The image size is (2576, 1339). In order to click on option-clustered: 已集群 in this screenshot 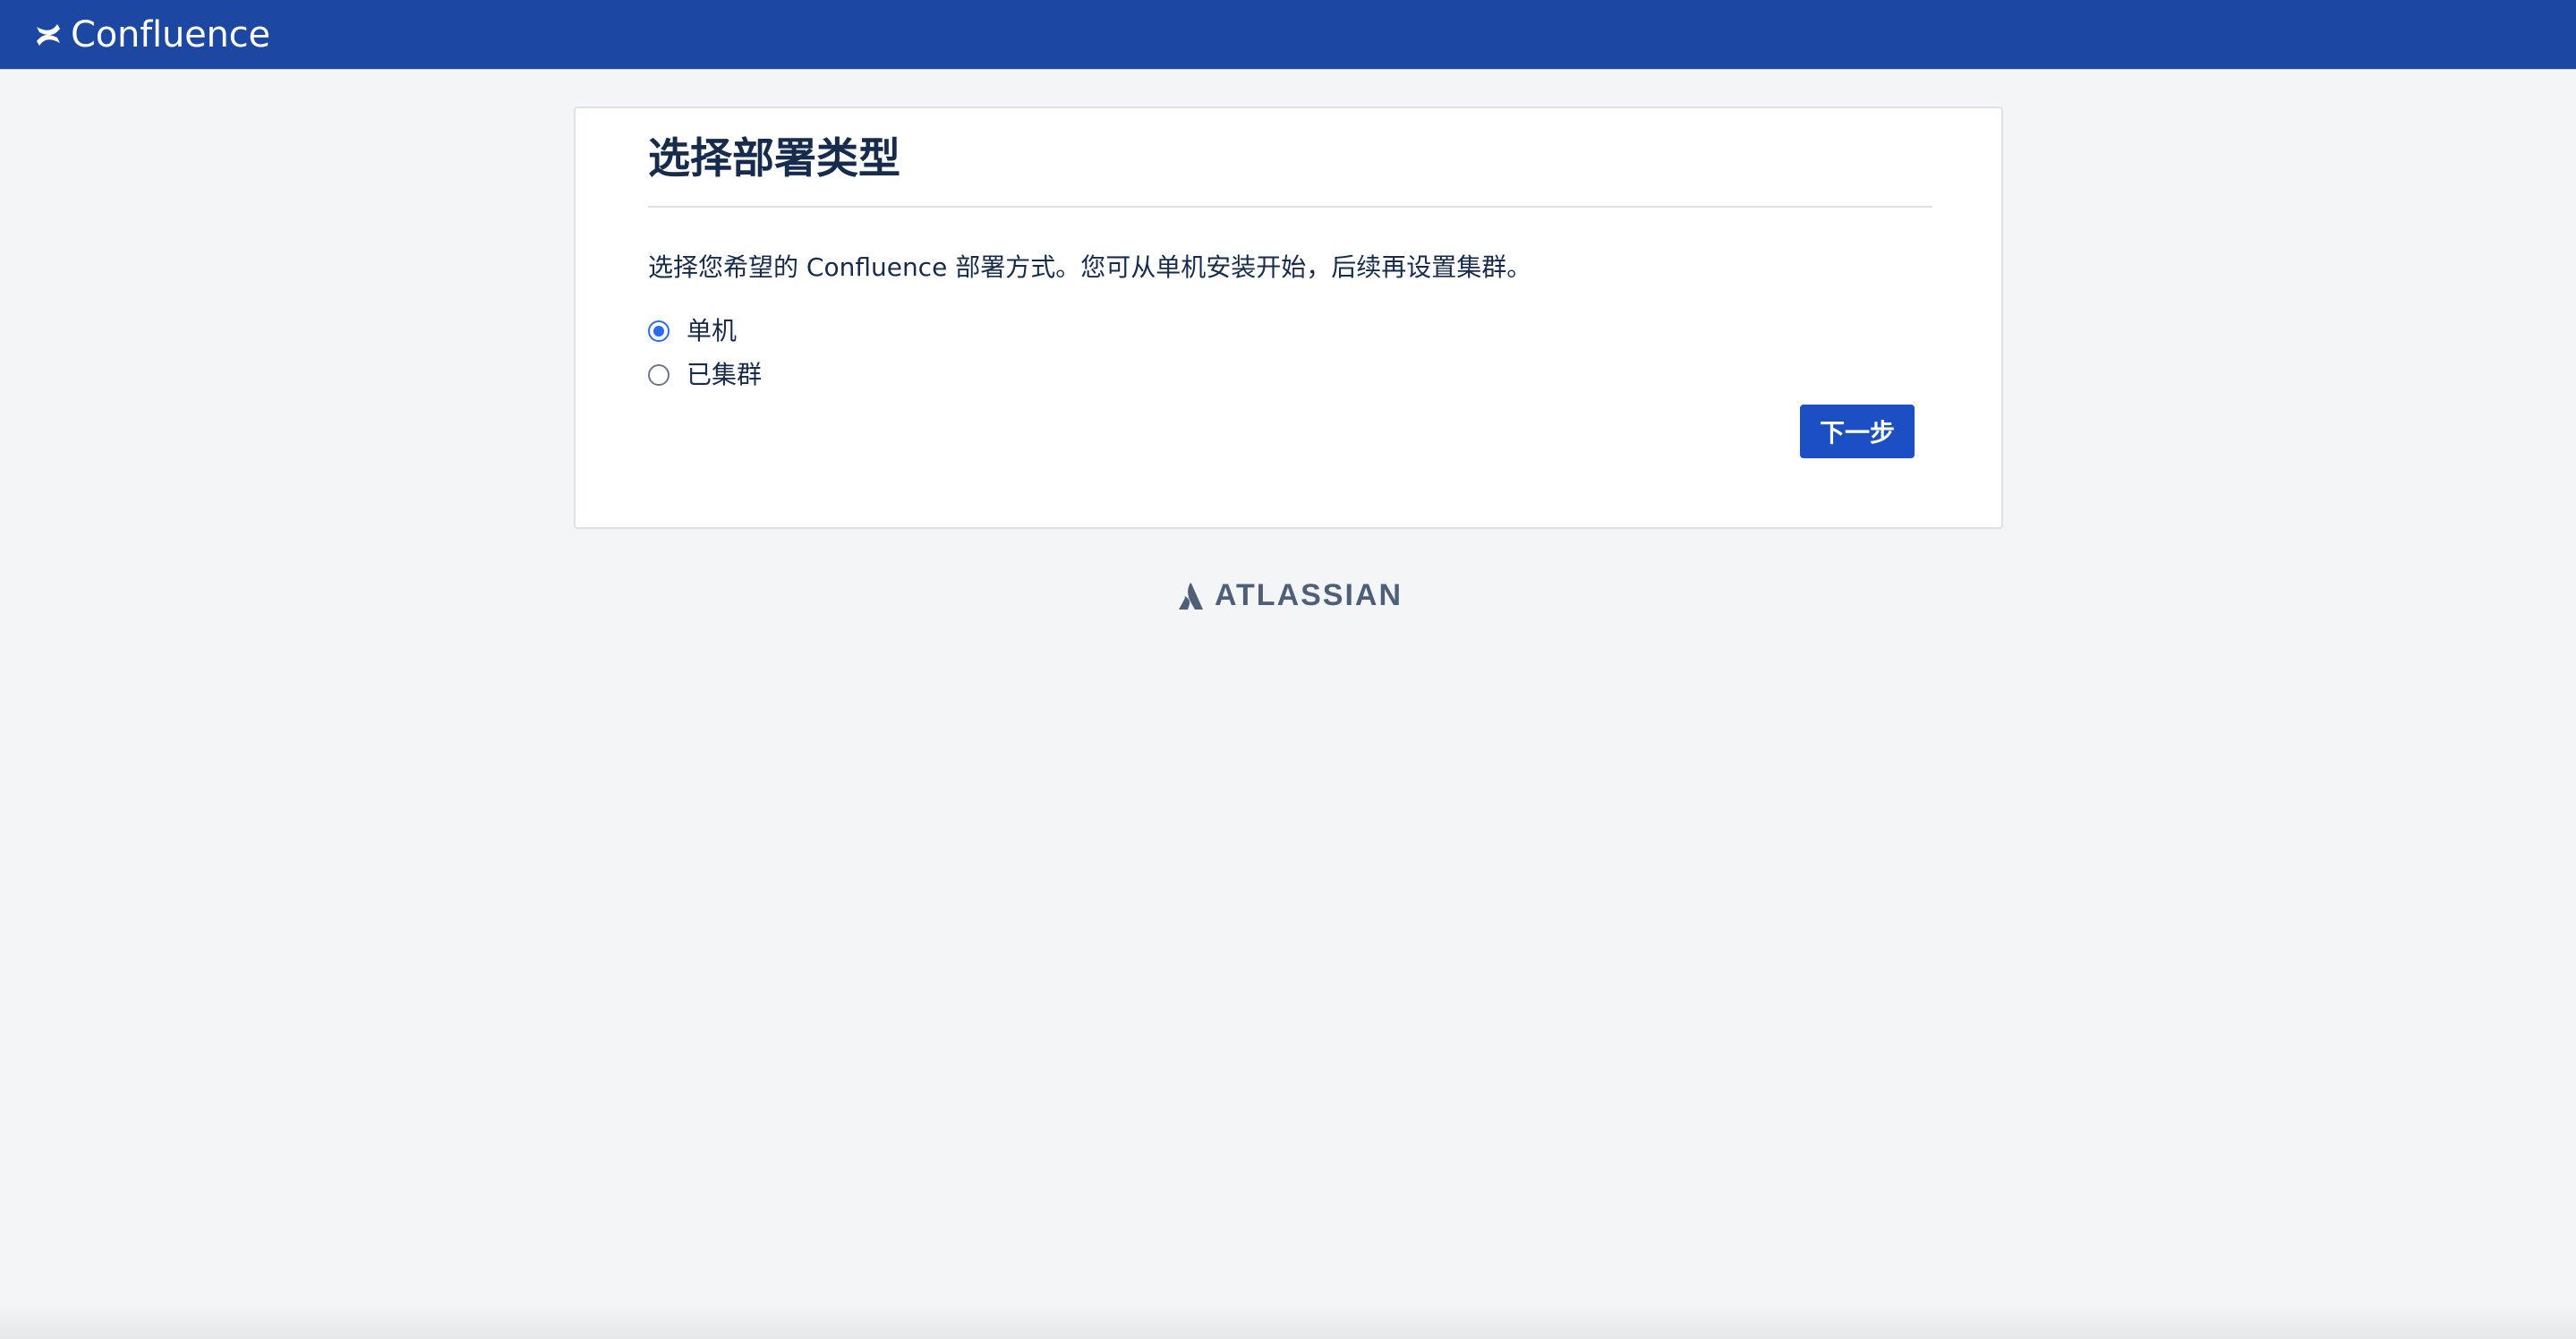, I will do `click(705, 375)`.